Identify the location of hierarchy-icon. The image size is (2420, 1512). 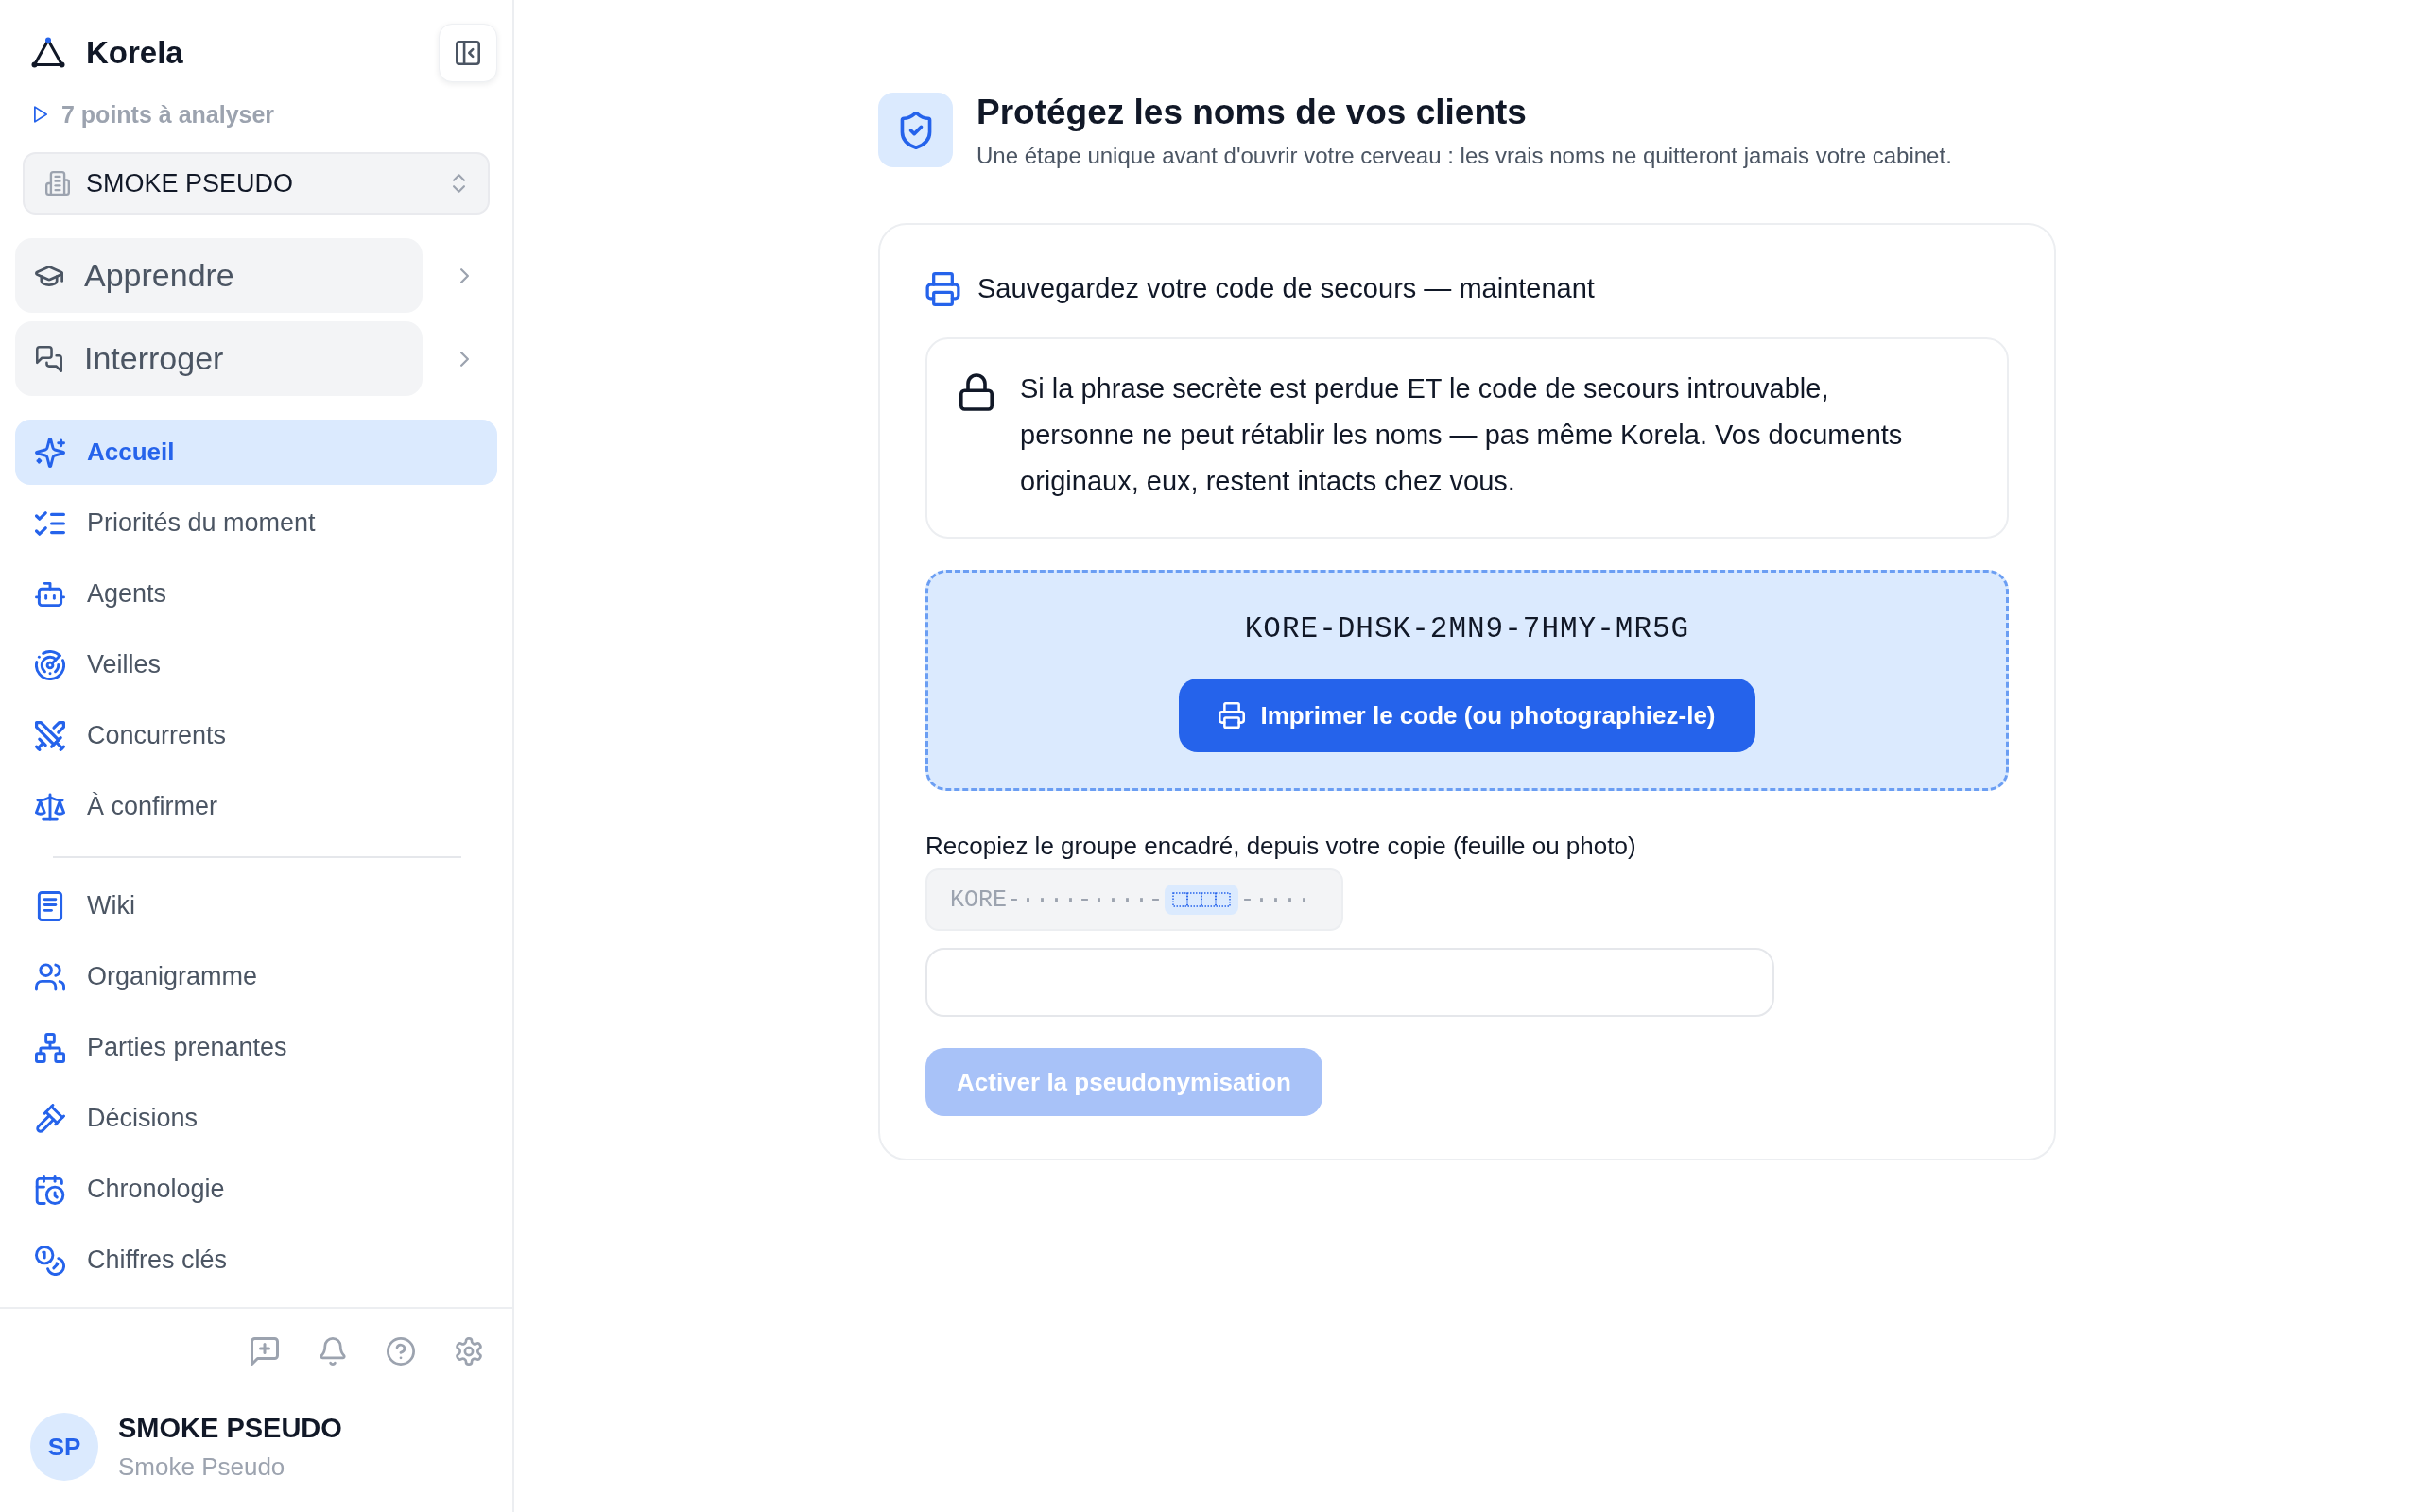
(50, 1047).